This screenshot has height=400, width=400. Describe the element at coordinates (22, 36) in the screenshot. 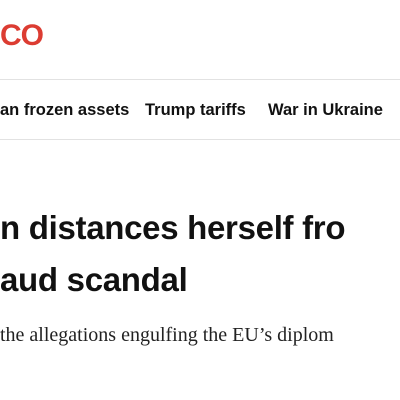

I see `site-logo: CO` at that location.